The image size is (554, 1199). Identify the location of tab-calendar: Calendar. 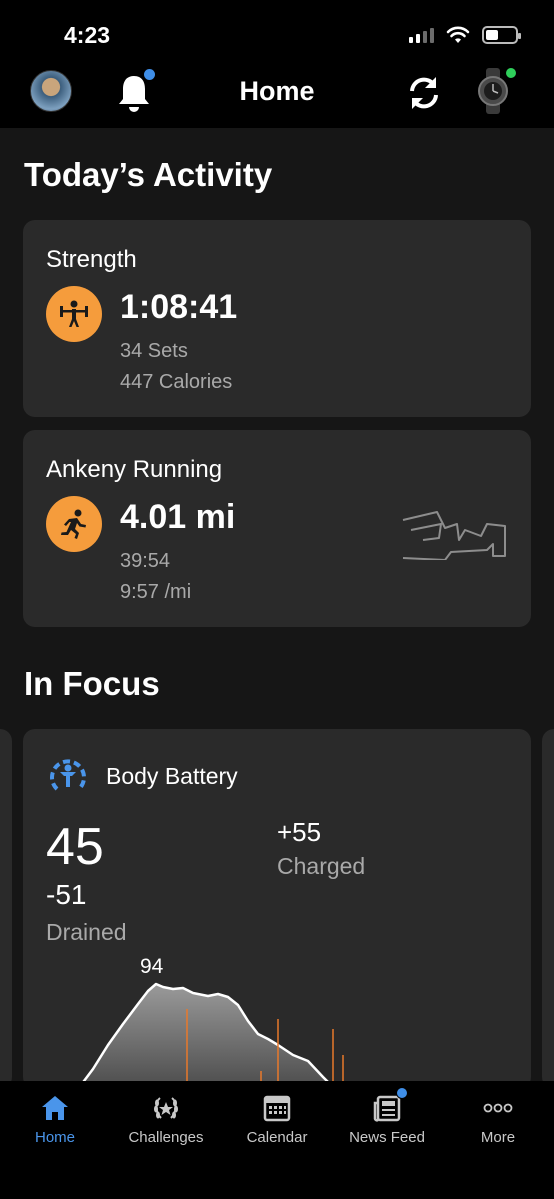
(277, 1119).